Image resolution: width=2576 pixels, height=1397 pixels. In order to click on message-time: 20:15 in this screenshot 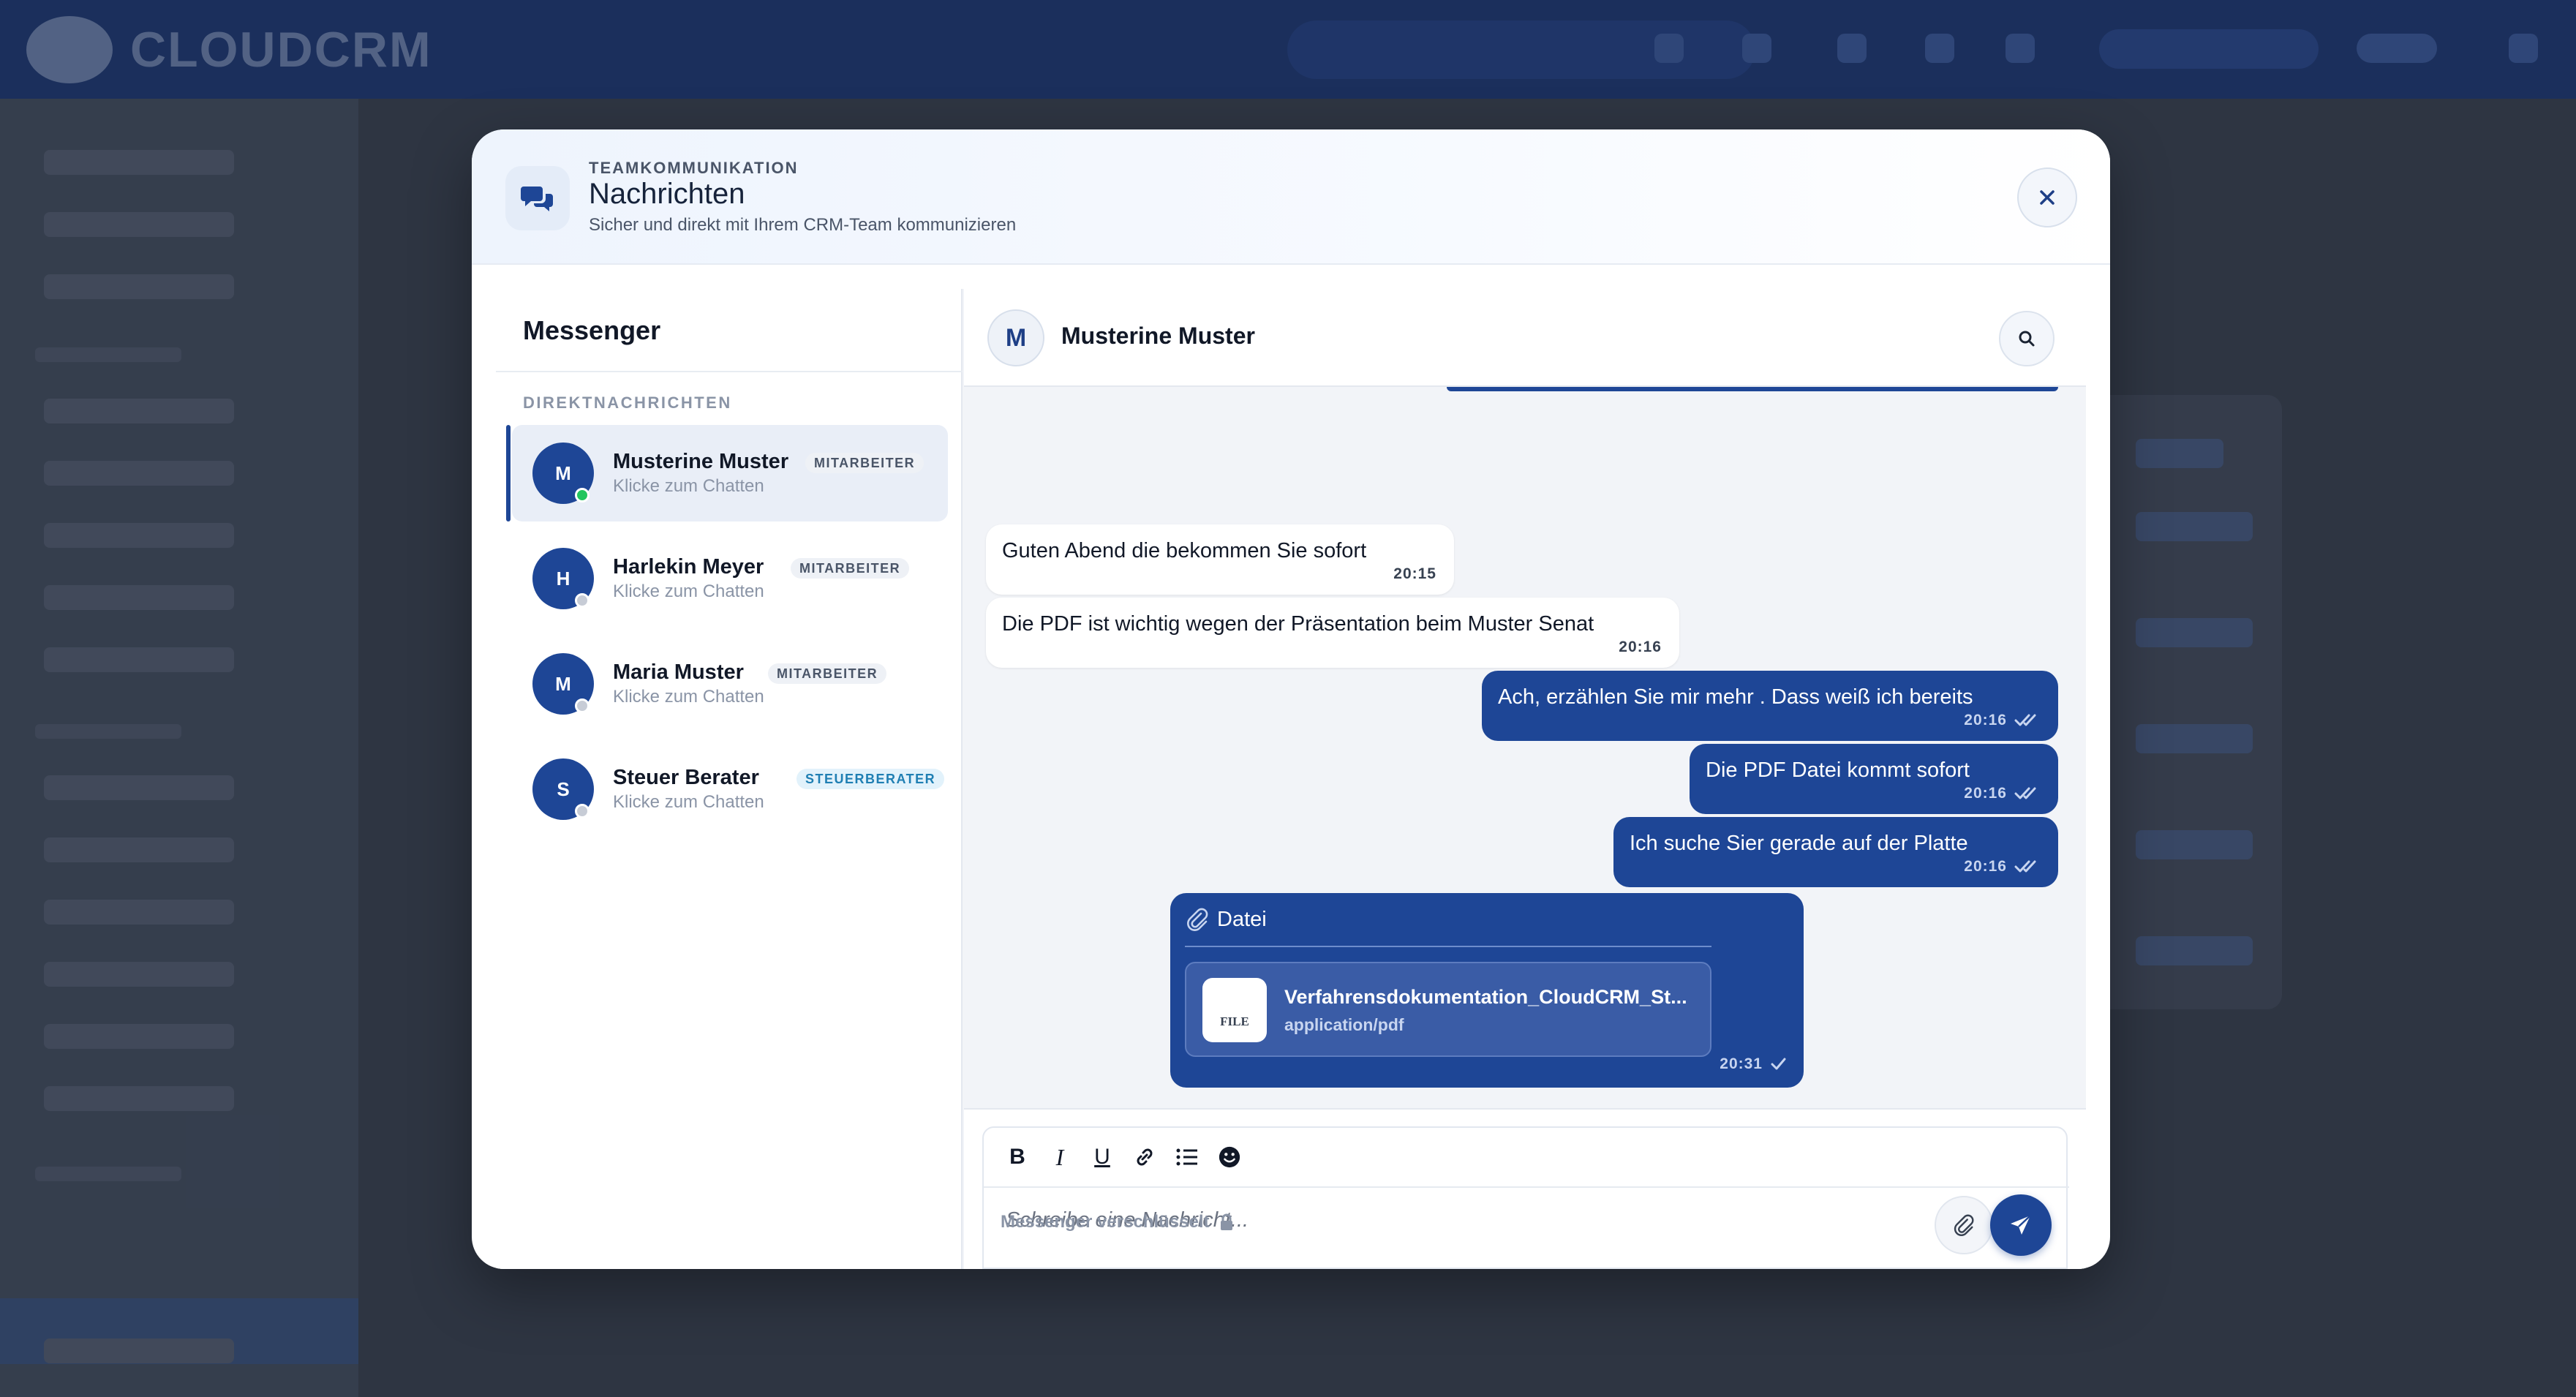, I will do `click(1414, 574)`.